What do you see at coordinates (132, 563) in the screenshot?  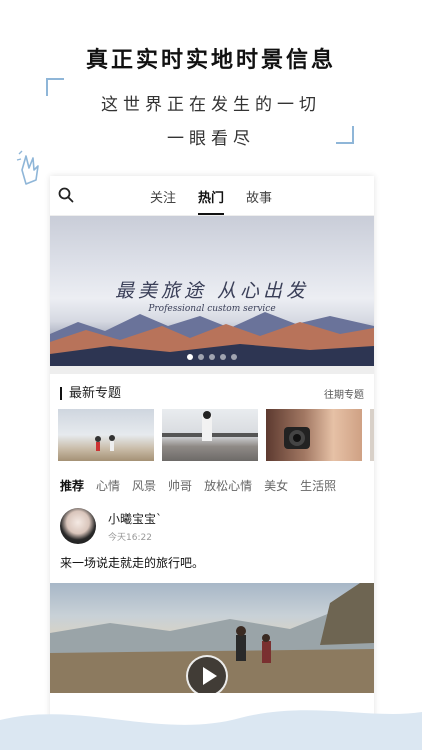 I see `post-text: 来一场说走就走的旅行吧。` at bounding box center [132, 563].